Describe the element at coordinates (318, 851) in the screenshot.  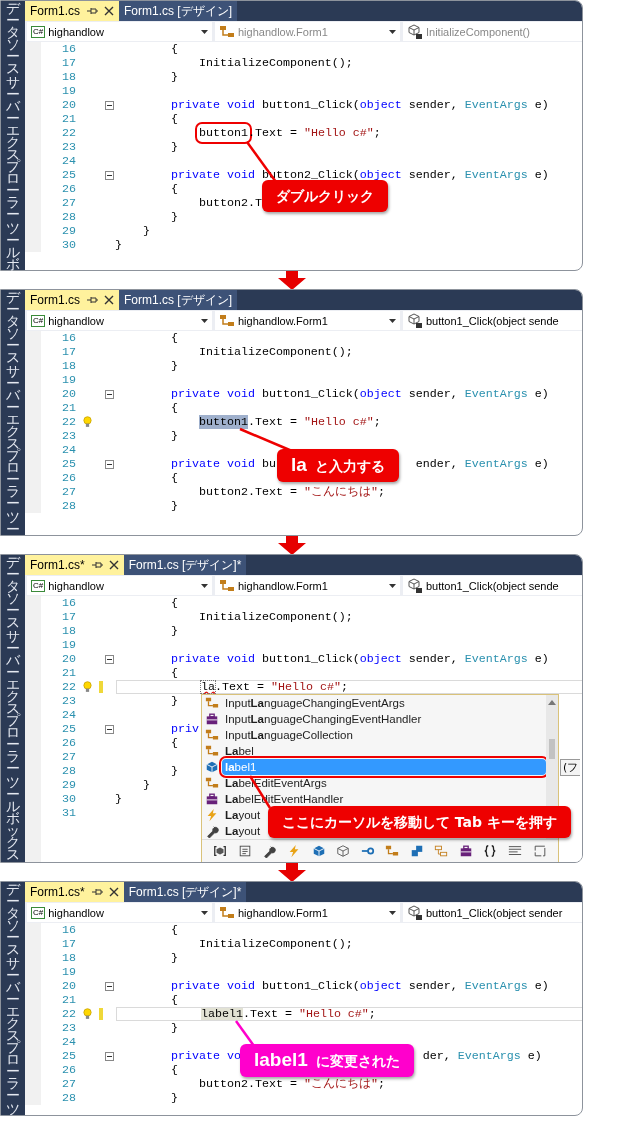
I see `cube-icon` at that location.